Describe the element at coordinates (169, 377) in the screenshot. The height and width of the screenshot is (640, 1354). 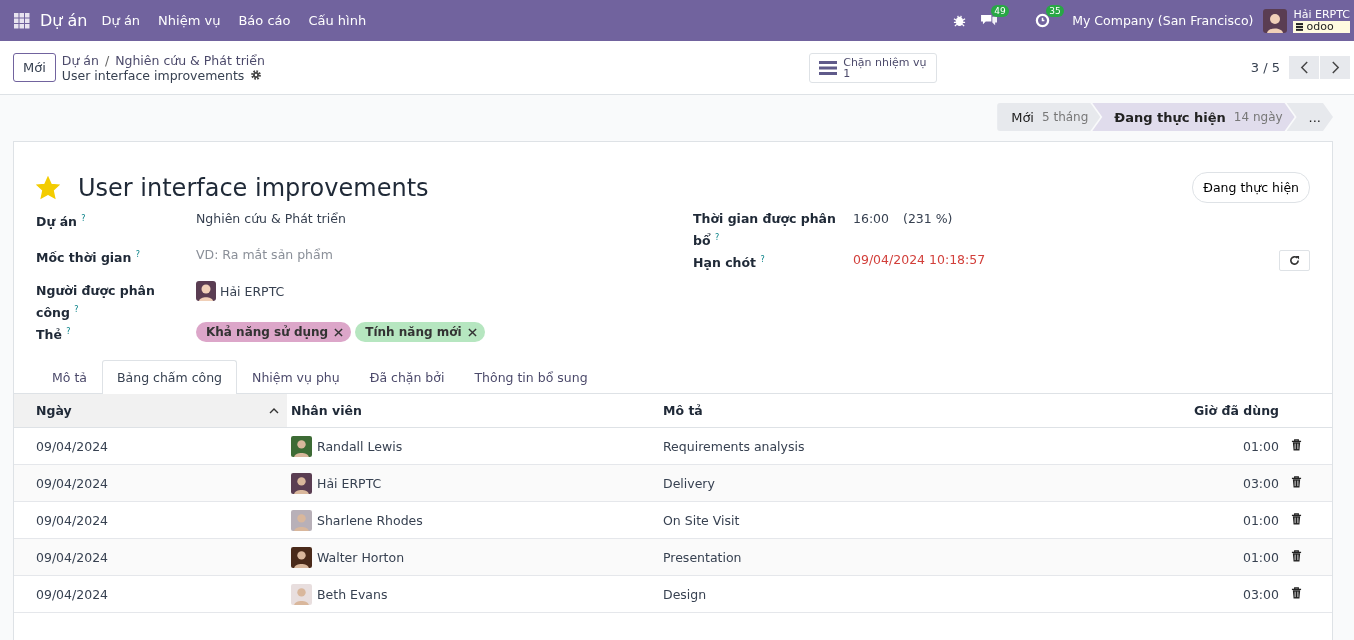
I see `tab: Bảng chấm công` at that location.